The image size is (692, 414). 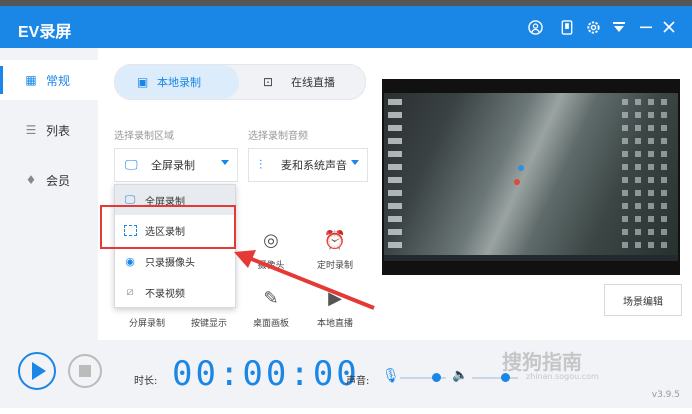 I want to click on sidebar-item-member: ♦ 会员, so click(x=49, y=180).